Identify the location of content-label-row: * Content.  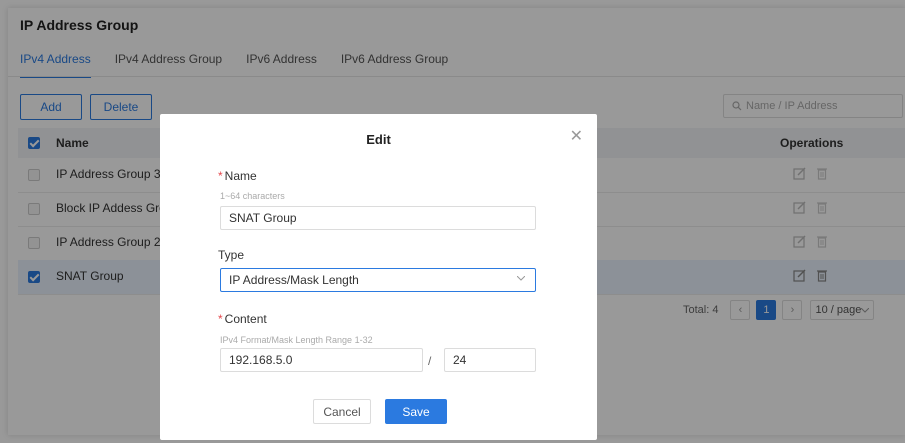
(242, 319).